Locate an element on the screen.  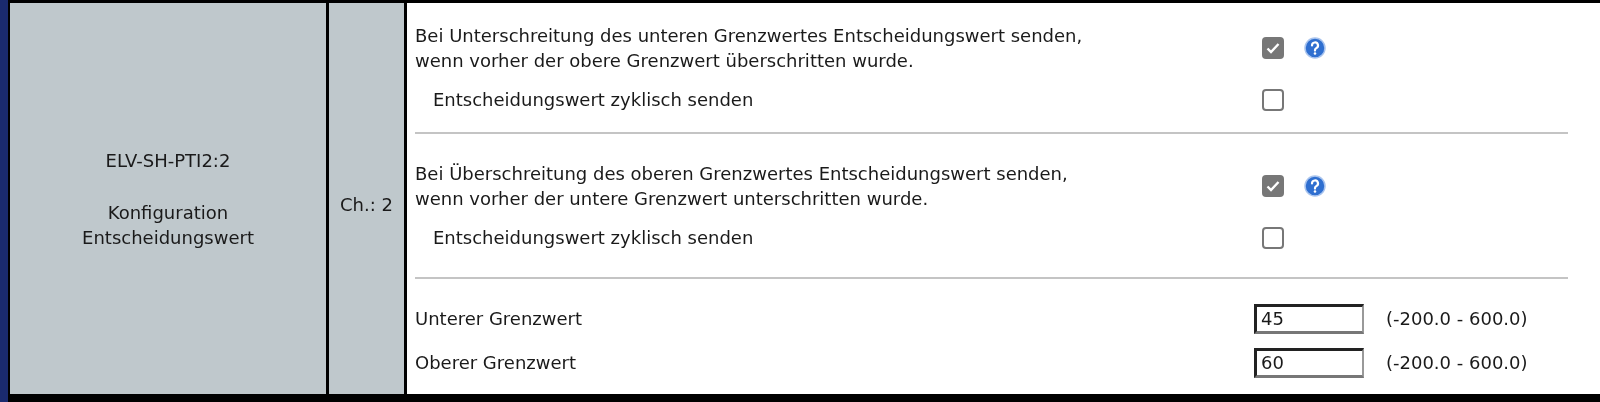
device-name: ELV-SH-PTI2:2 is located at coordinates (168, 161).